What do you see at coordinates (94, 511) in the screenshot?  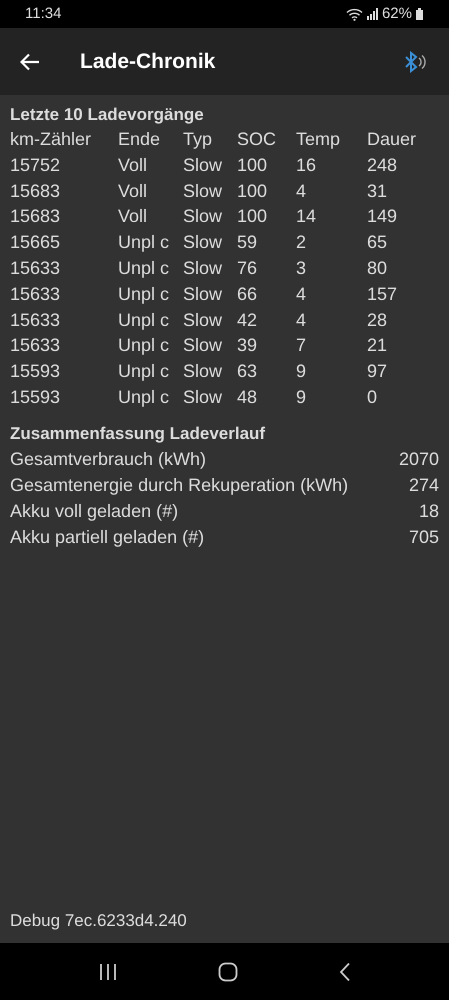 I see `summary-label: Akku voll geladen (#)` at bounding box center [94, 511].